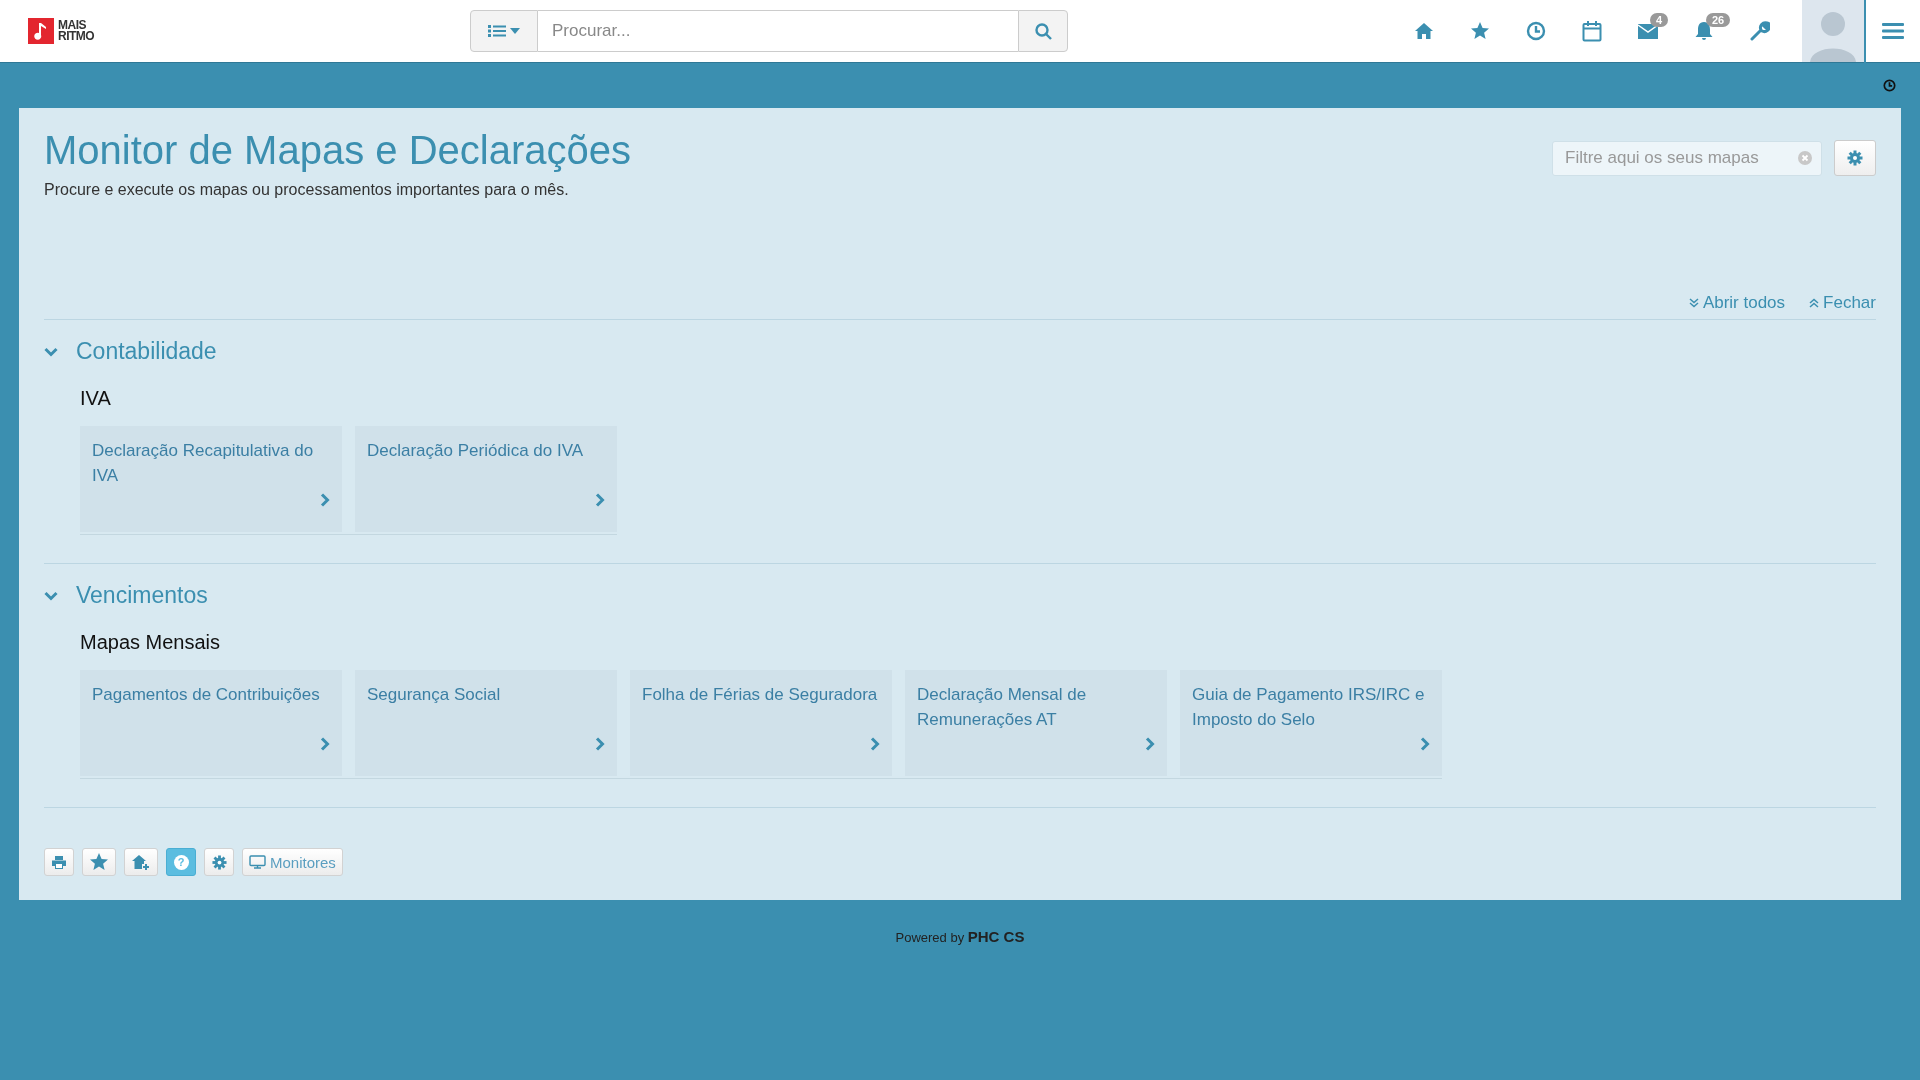 The image size is (1920, 1080). What do you see at coordinates (497, 31) in the screenshot?
I see `list-icon` at bounding box center [497, 31].